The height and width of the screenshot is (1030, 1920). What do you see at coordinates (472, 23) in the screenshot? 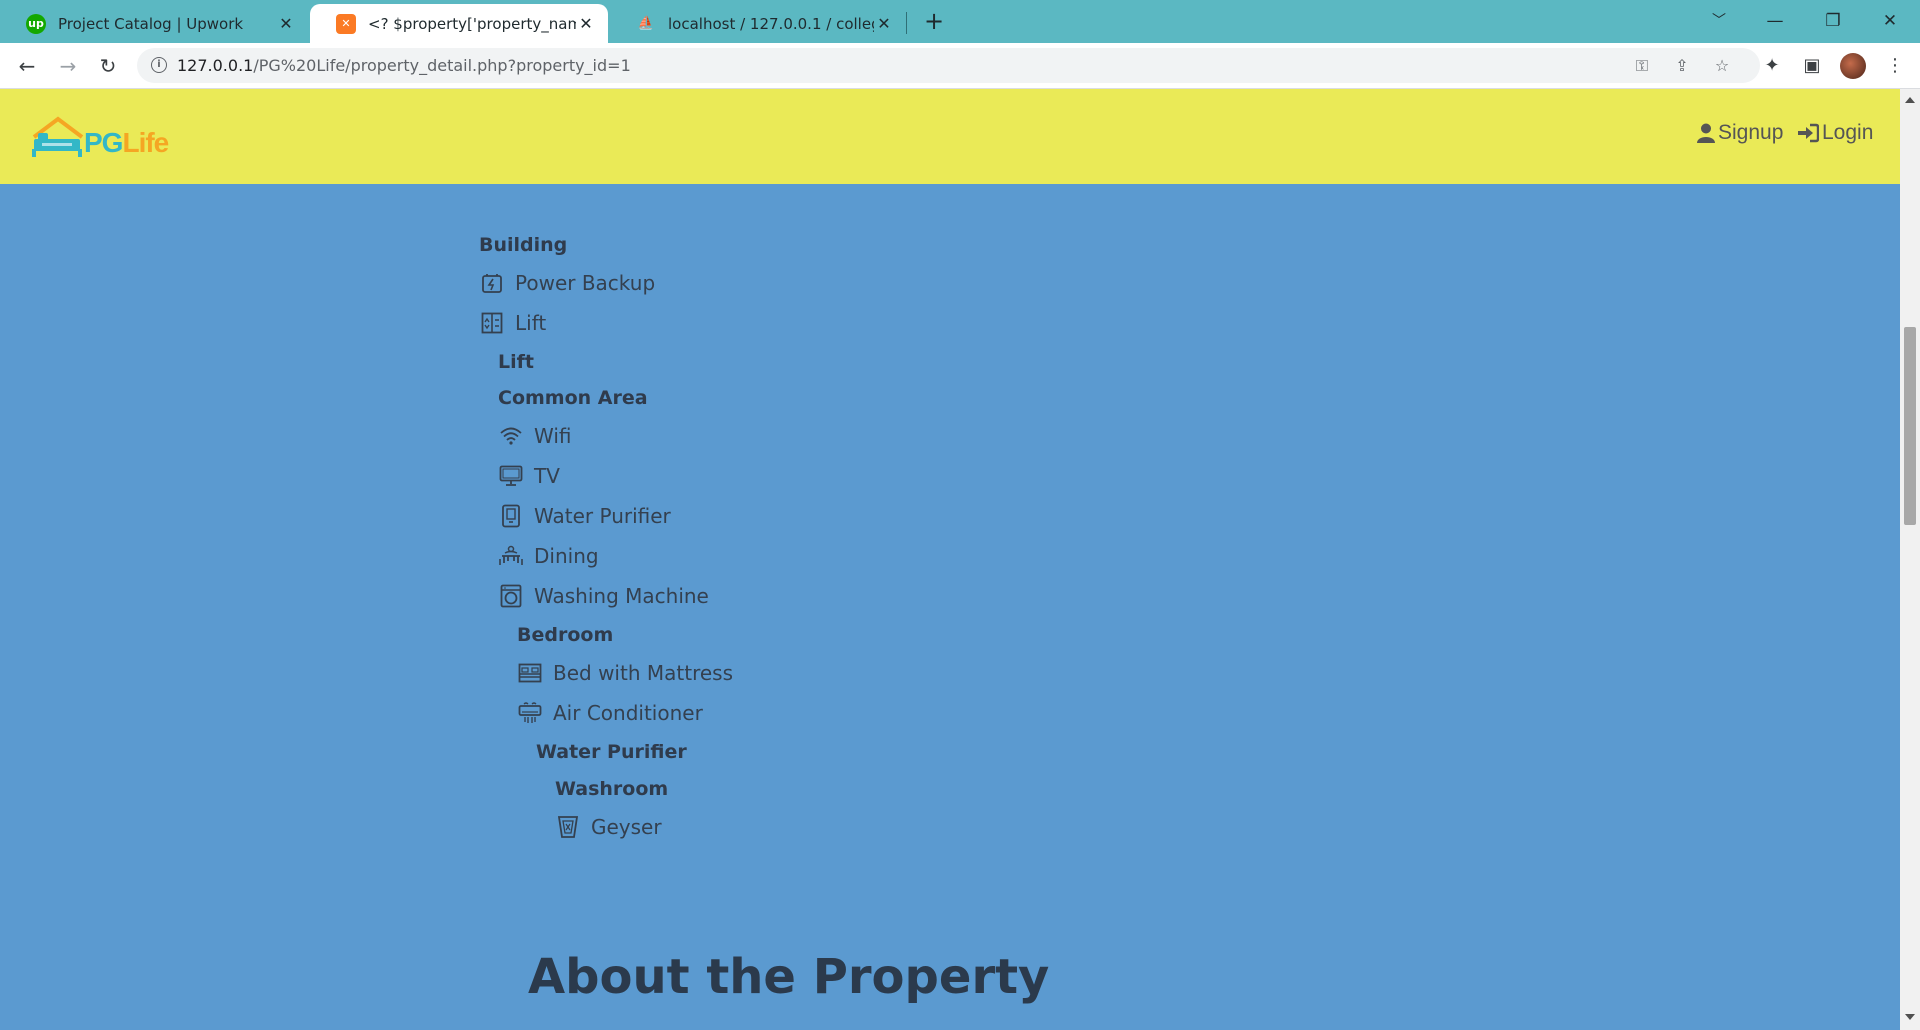
I see `tab-title: <? $property['property_name'] ?>` at bounding box center [472, 23].